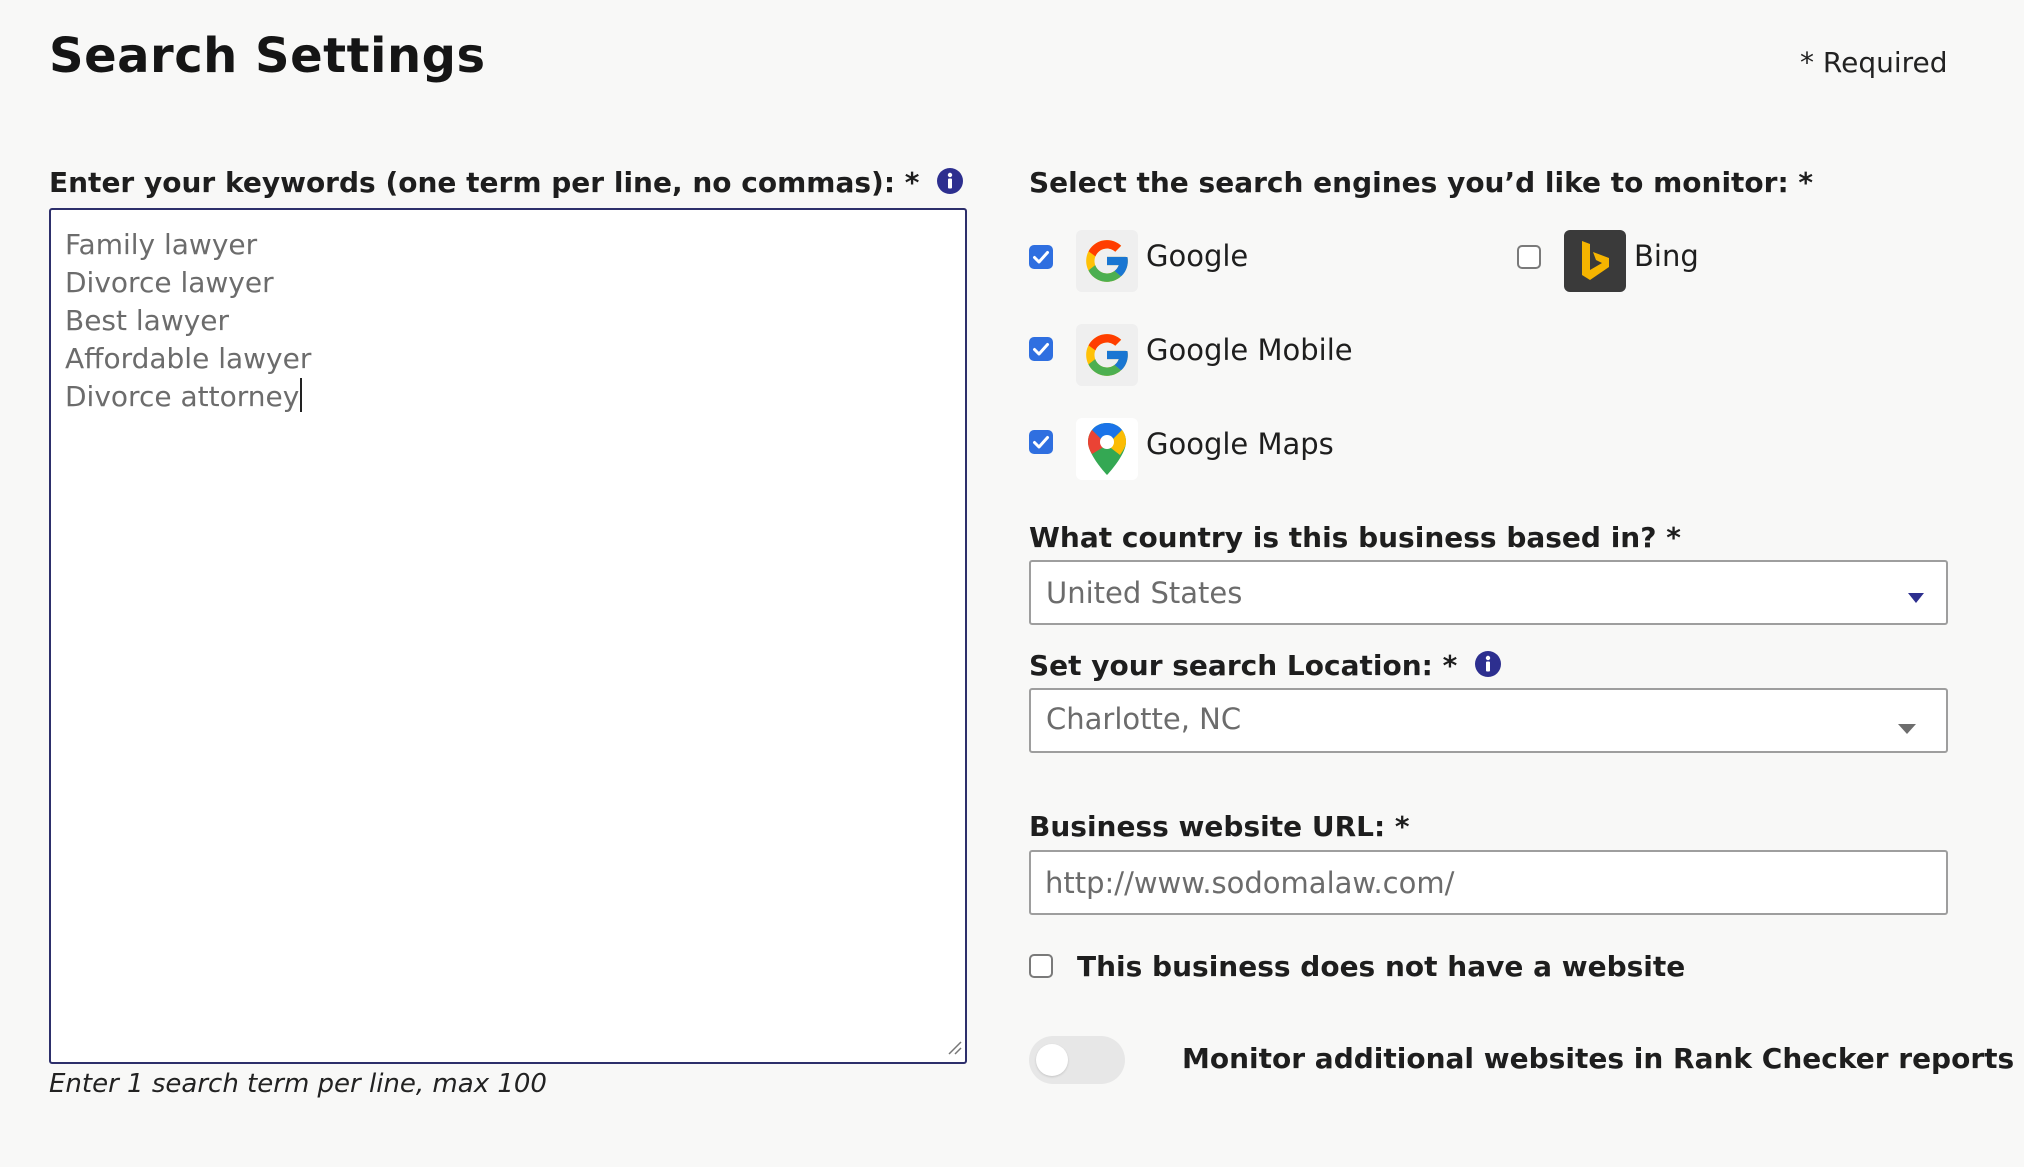  I want to click on google-checkbox, so click(1041, 257).